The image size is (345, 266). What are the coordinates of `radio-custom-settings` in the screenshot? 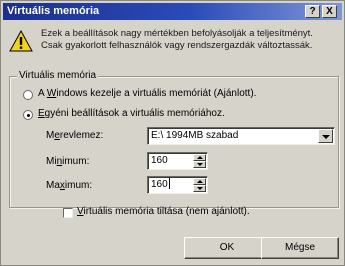 It's located at (28, 115).